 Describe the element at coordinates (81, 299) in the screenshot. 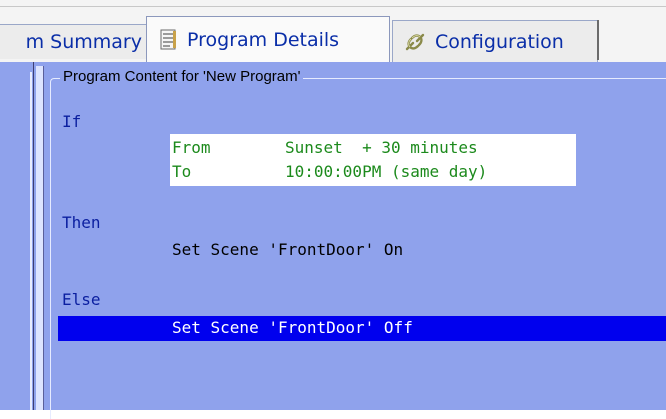

I see `else-keyword: Else` at that location.